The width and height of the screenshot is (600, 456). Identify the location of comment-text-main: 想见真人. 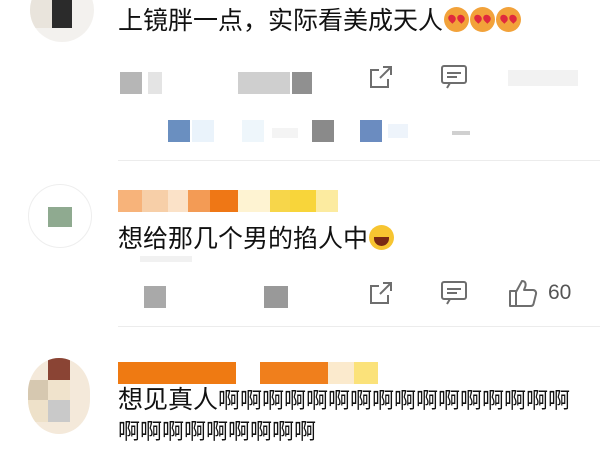
(168, 399).